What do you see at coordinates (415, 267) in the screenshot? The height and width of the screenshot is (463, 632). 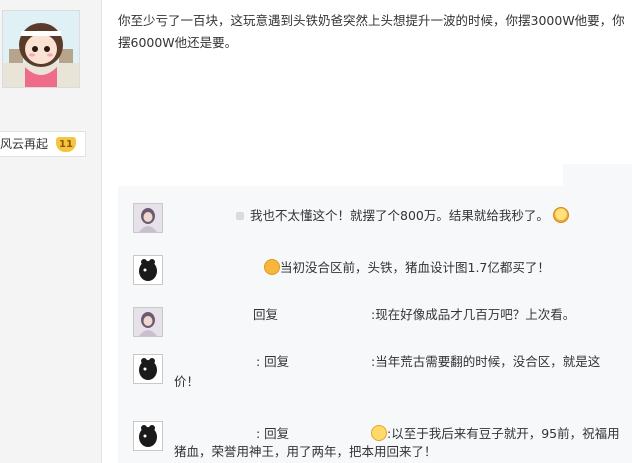 I see `reply-content: 当初没合区前，头铁，猪血设计图1.7亿都买了！` at bounding box center [415, 267].